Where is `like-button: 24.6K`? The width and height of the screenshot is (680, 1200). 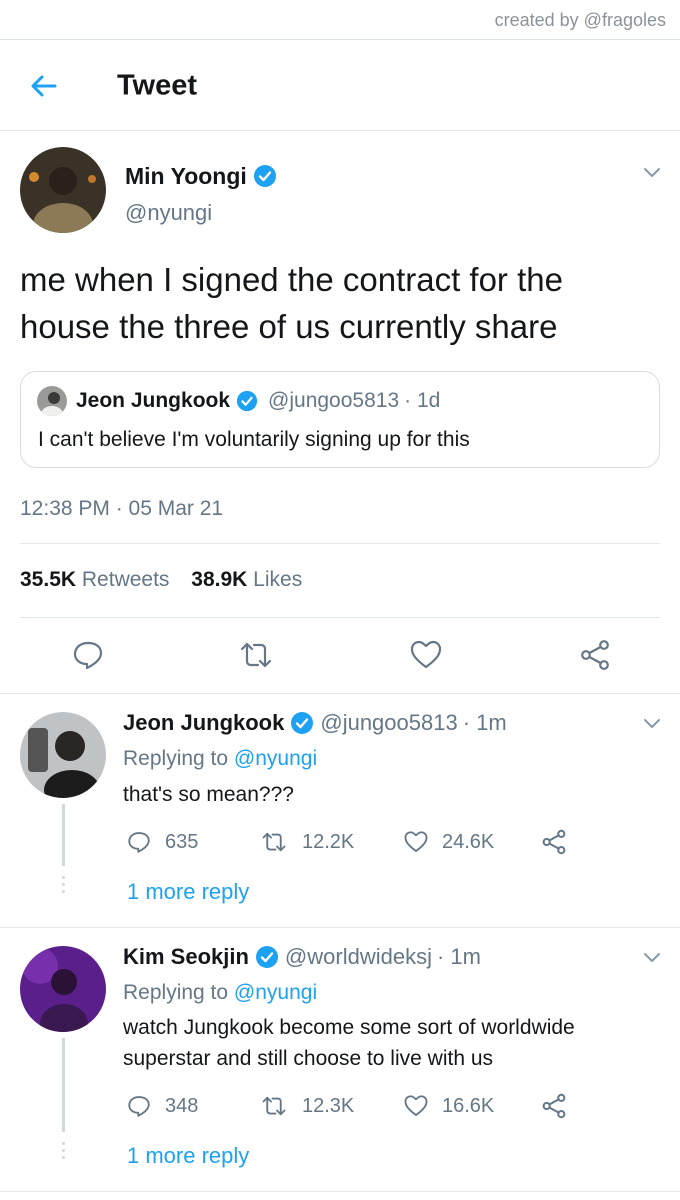
like-button: 24.6K is located at coordinates (449, 842).